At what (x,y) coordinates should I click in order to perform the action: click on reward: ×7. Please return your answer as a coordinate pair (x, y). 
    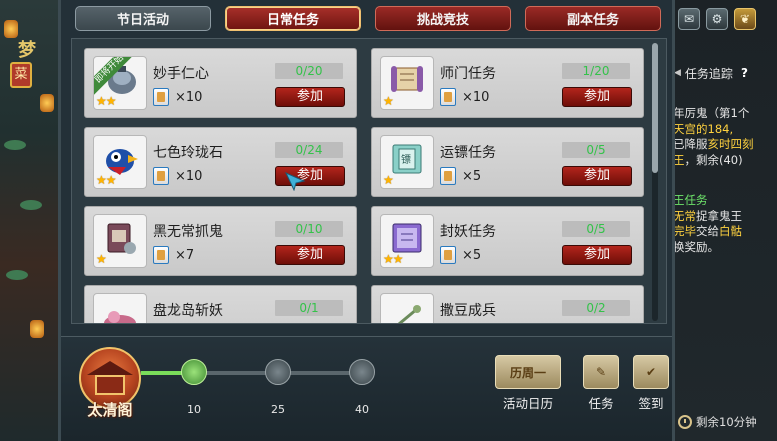
    Looking at the image, I should click on (173, 255).